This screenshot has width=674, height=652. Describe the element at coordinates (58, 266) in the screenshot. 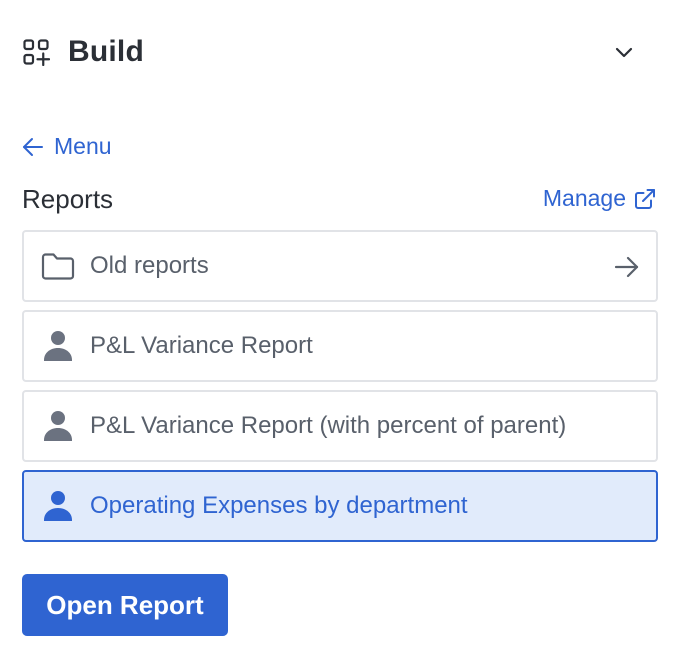

I see `folder-icon` at that location.